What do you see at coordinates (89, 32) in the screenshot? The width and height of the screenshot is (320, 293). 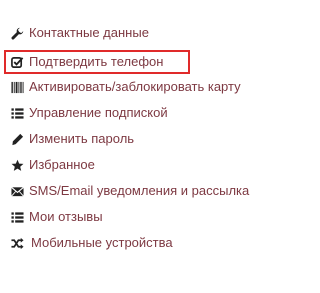 I see `menu-item-label: Контактные данные` at bounding box center [89, 32].